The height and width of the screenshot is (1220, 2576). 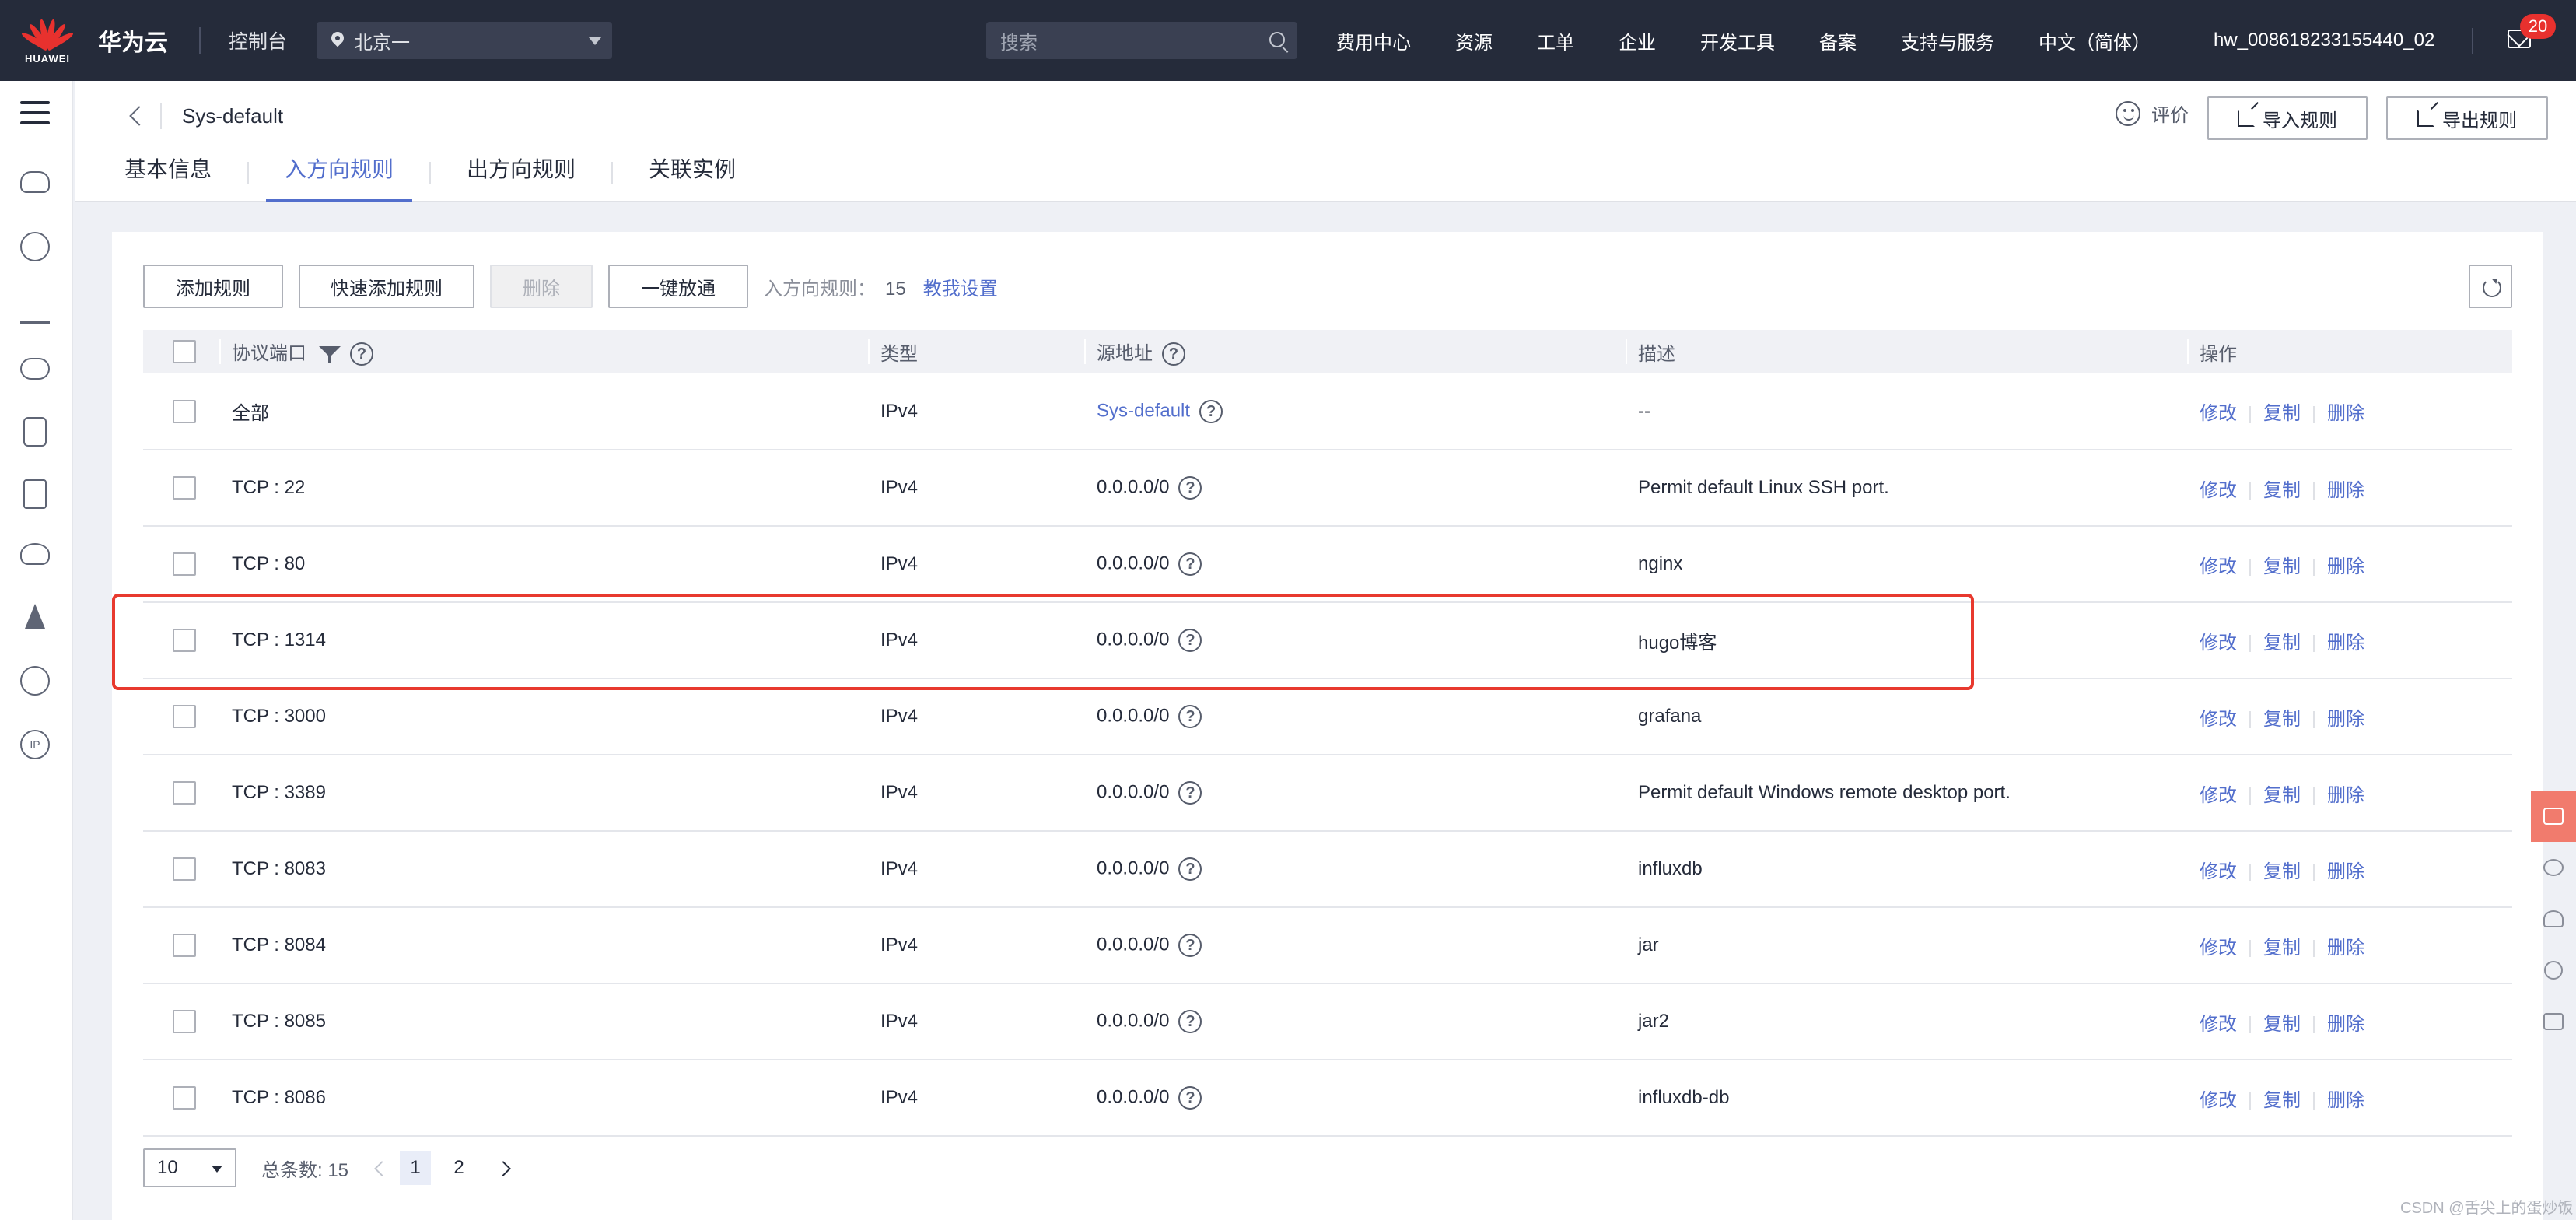 What do you see at coordinates (190, 1167) in the screenshot?
I see `page-size-select: 10` at bounding box center [190, 1167].